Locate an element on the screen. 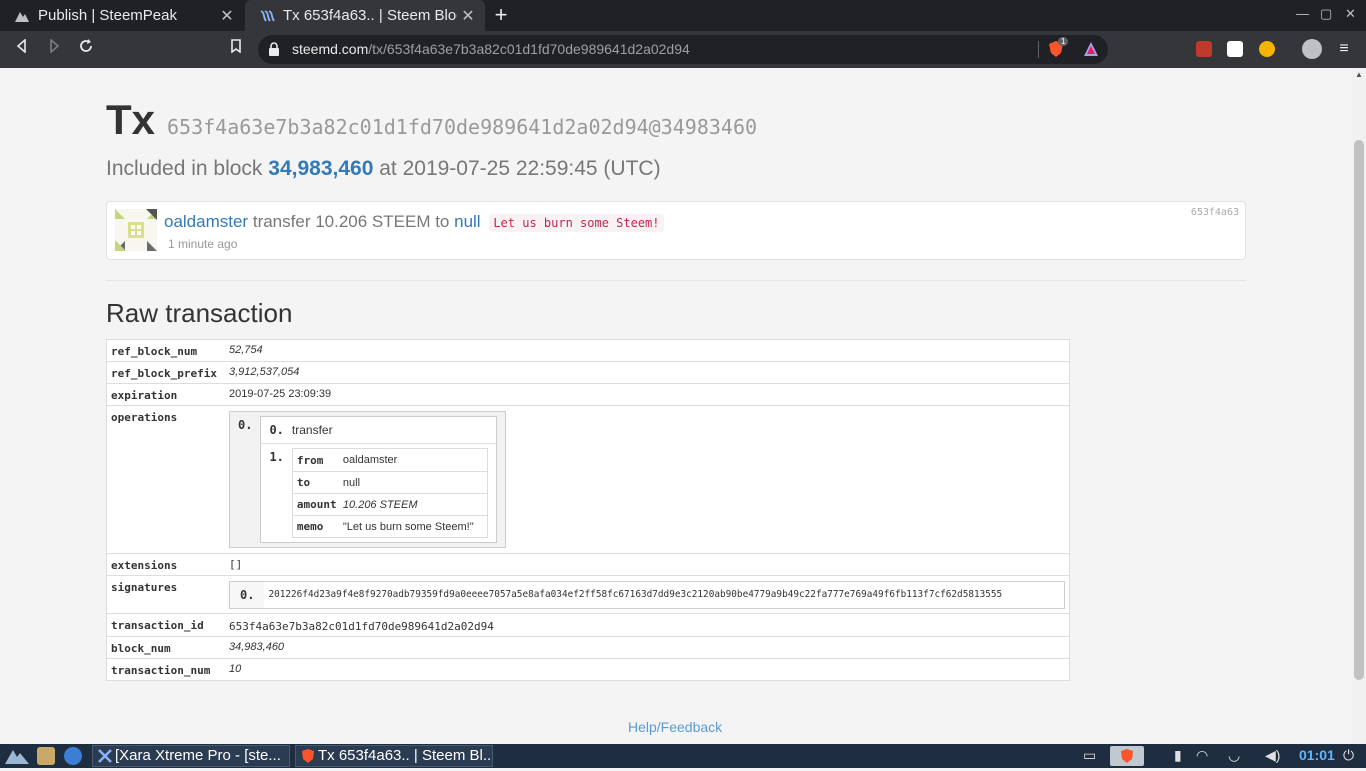 The image size is (1366, 771). menu-icon: ≡ is located at coordinates (1344, 49).